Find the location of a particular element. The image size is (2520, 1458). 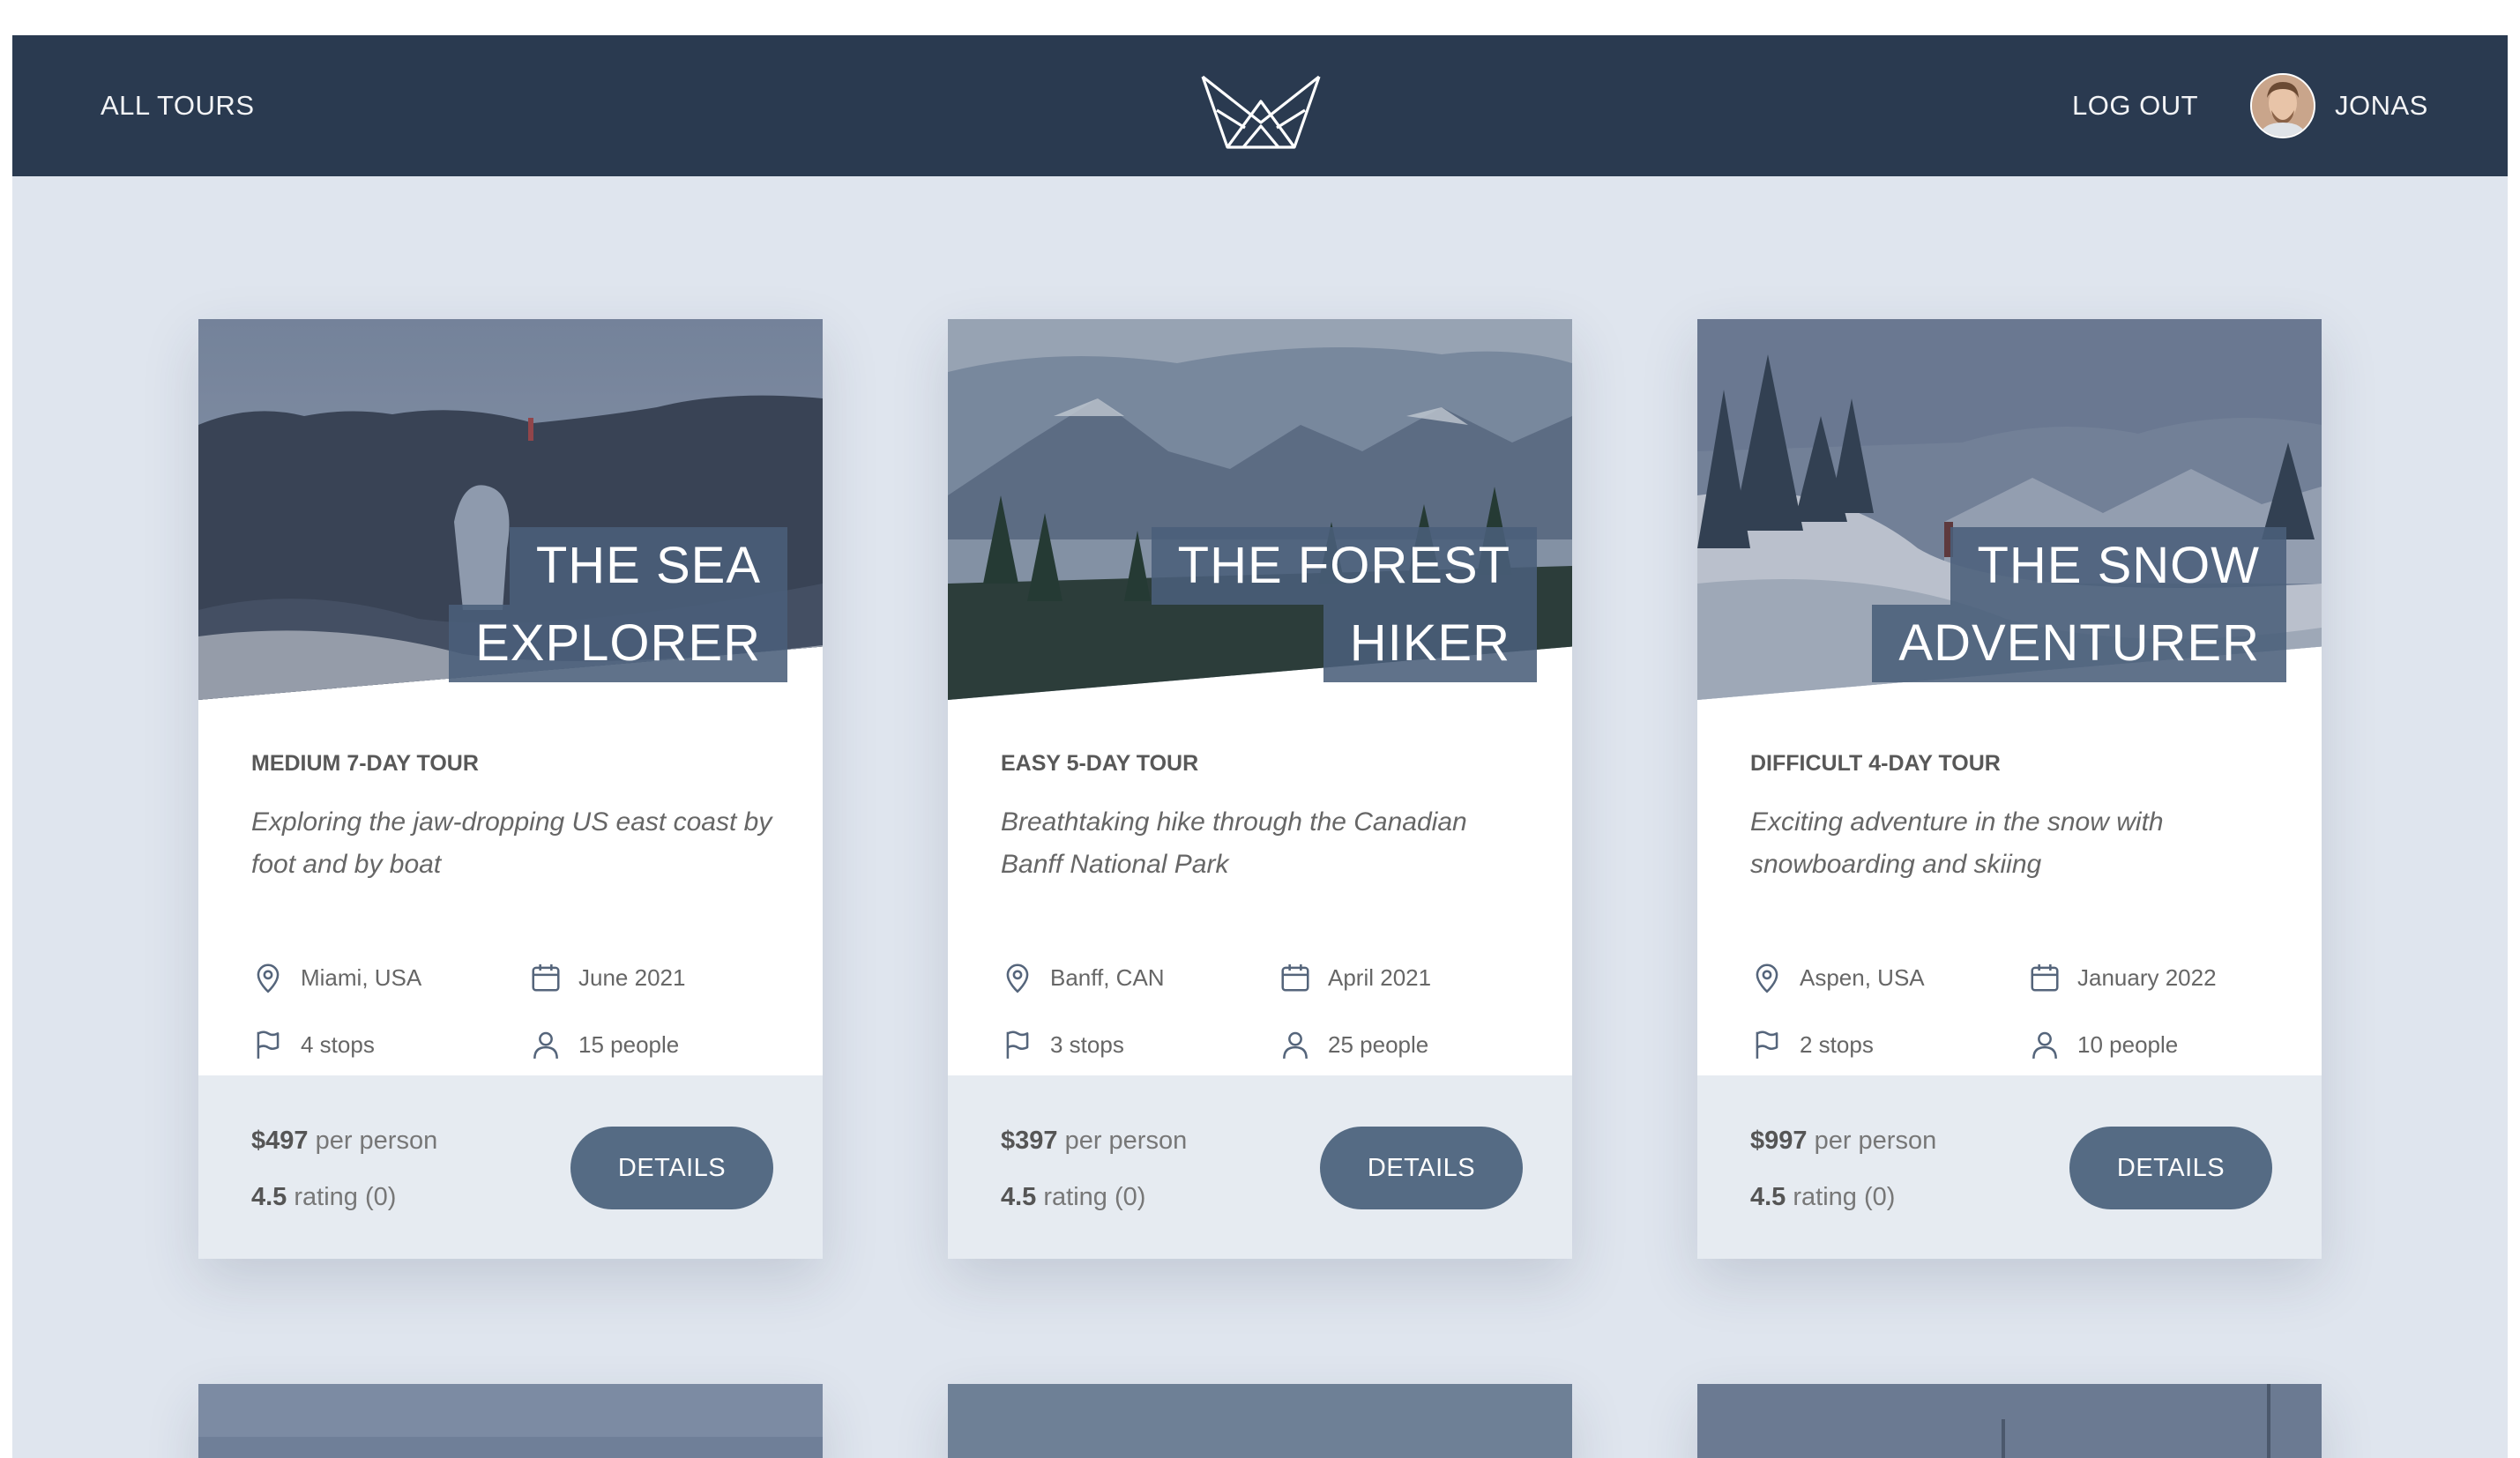

tour-price: $997 per person is located at coordinates (1843, 1141).